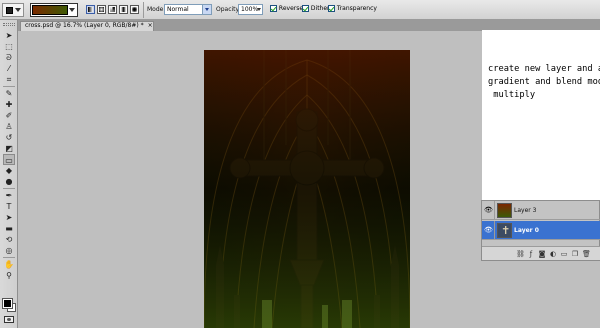 The image size is (600, 328). What do you see at coordinates (9, 137) in the screenshot?
I see `history-brush-icon: ↺` at bounding box center [9, 137].